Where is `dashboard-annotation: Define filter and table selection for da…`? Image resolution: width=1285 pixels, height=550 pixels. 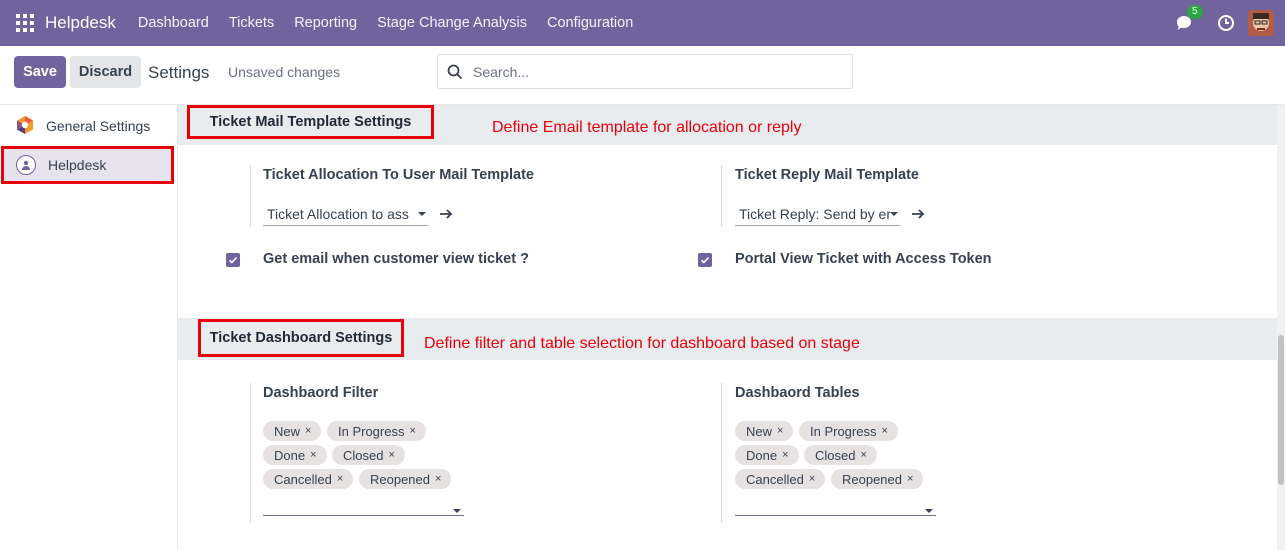
dashboard-annotation: Define filter and table selection for da… is located at coordinates (642, 343).